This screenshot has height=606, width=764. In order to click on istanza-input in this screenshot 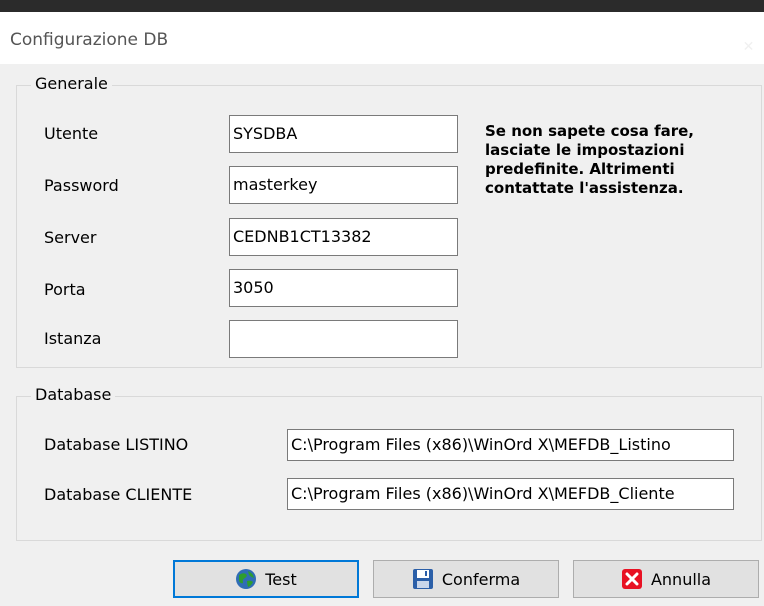, I will do `click(343, 339)`.